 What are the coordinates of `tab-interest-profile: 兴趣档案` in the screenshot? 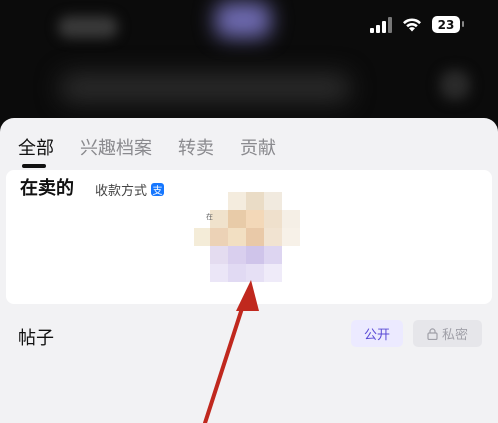 It's located at (116, 147).